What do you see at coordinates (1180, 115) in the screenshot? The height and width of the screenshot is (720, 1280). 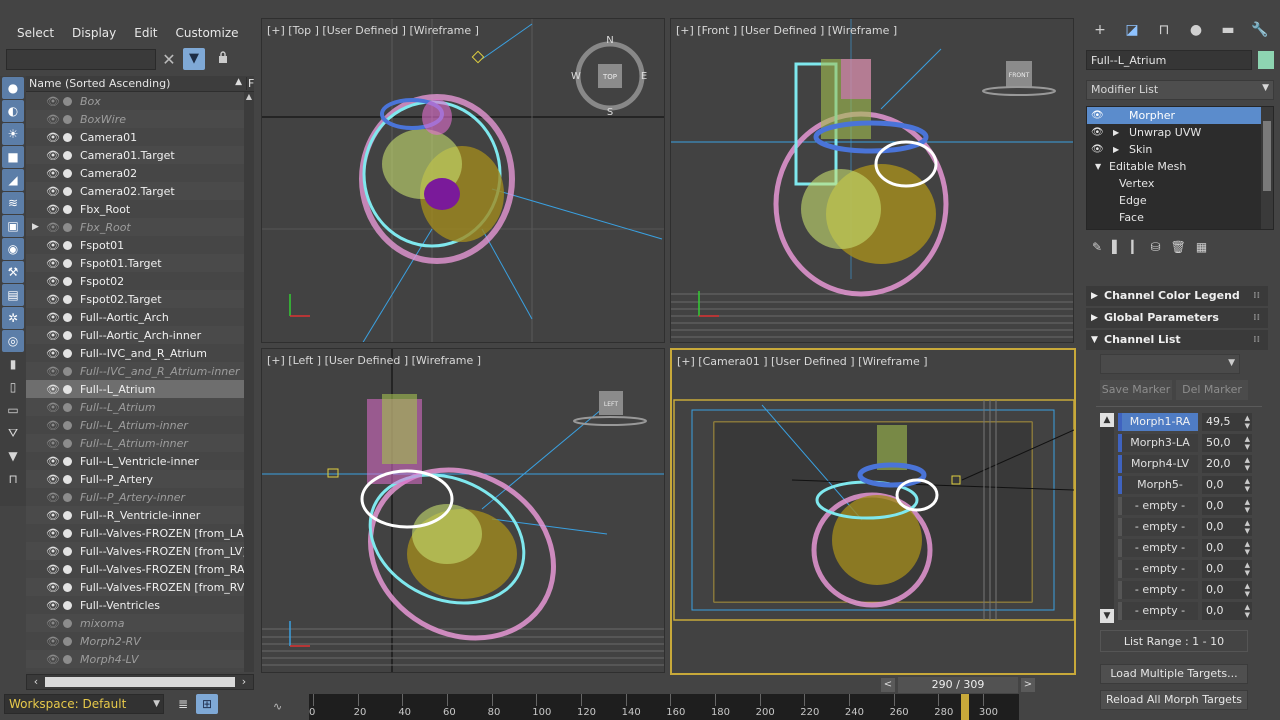 I see `modifier-stack-item: 👁 Morpher` at bounding box center [1180, 115].